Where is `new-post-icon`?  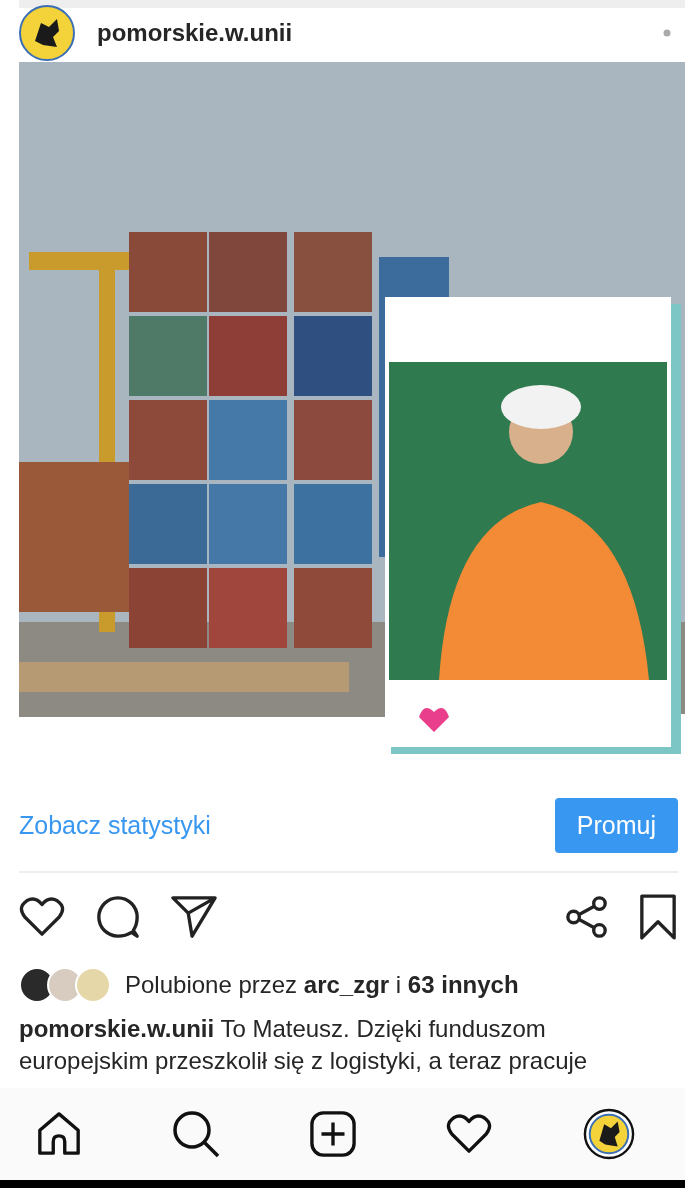 new-post-icon is located at coordinates (332, 1134).